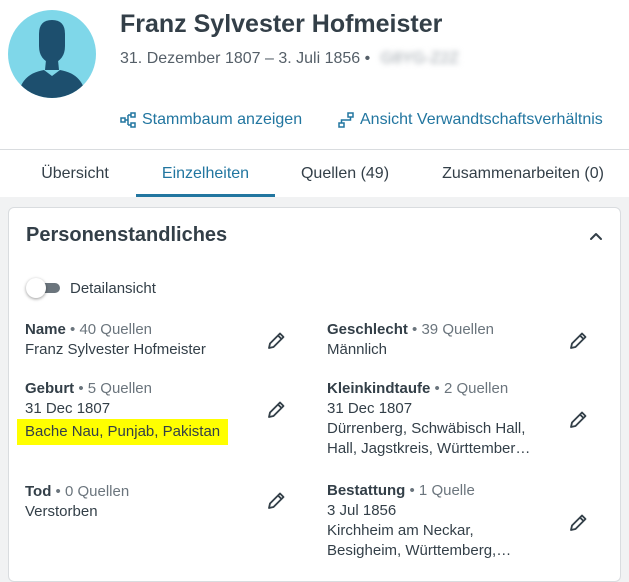 The width and height of the screenshot is (629, 582). Describe the element at coordinates (75, 174) in the screenshot. I see `tab-overview: Übersicht` at that location.